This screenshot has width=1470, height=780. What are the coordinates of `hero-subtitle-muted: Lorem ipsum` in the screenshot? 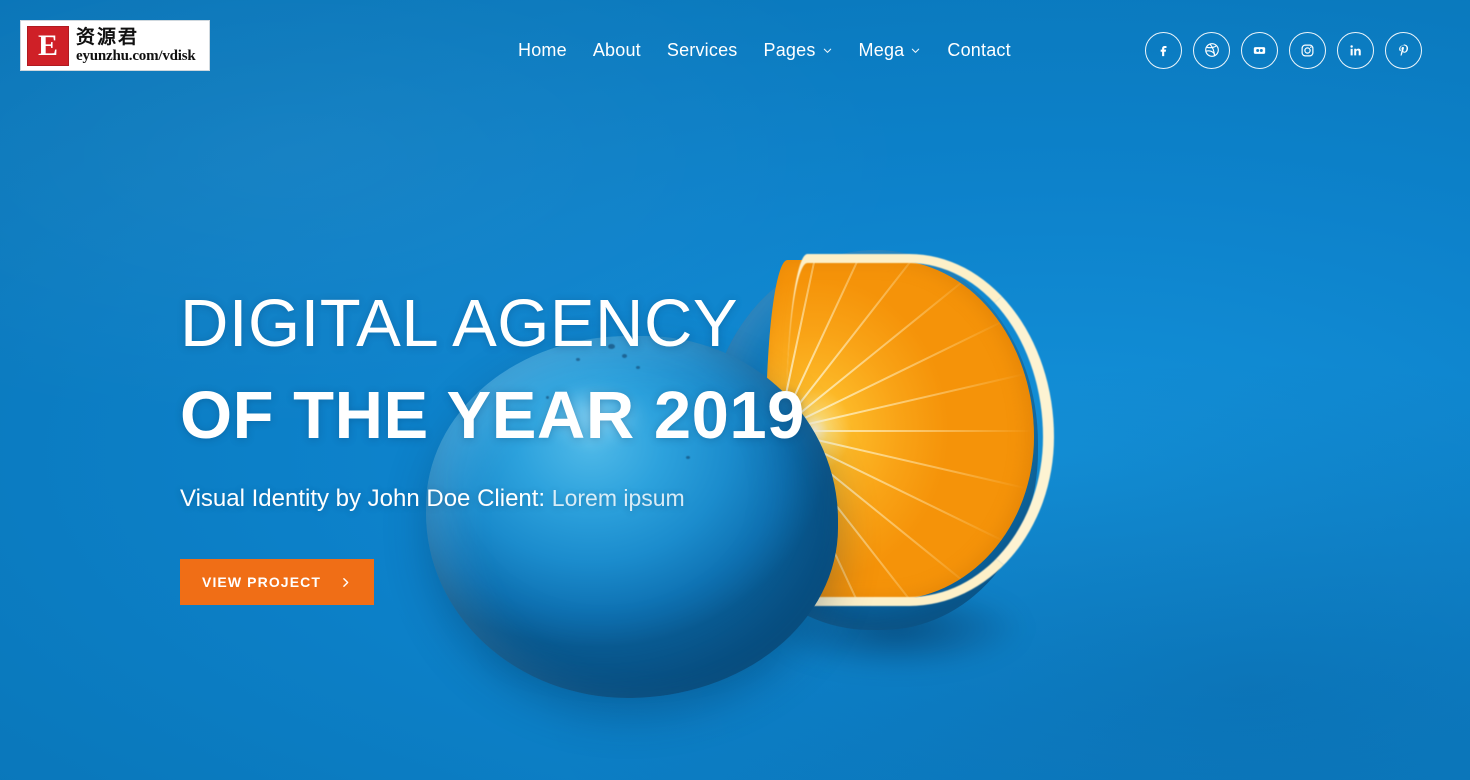 It's located at (618, 498).